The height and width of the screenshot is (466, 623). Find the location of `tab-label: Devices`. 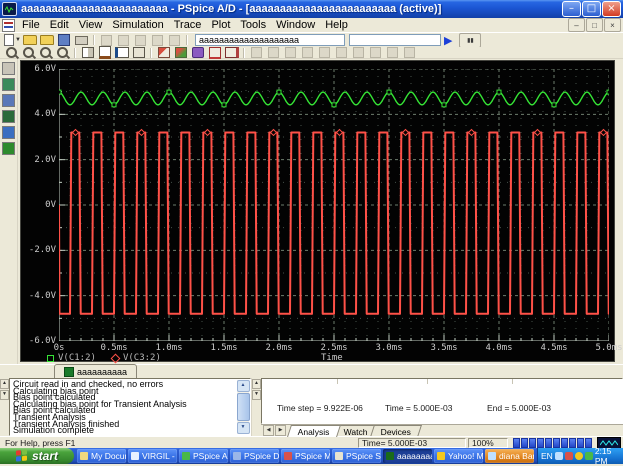

tab-label: Devices is located at coordinates (396, 431).